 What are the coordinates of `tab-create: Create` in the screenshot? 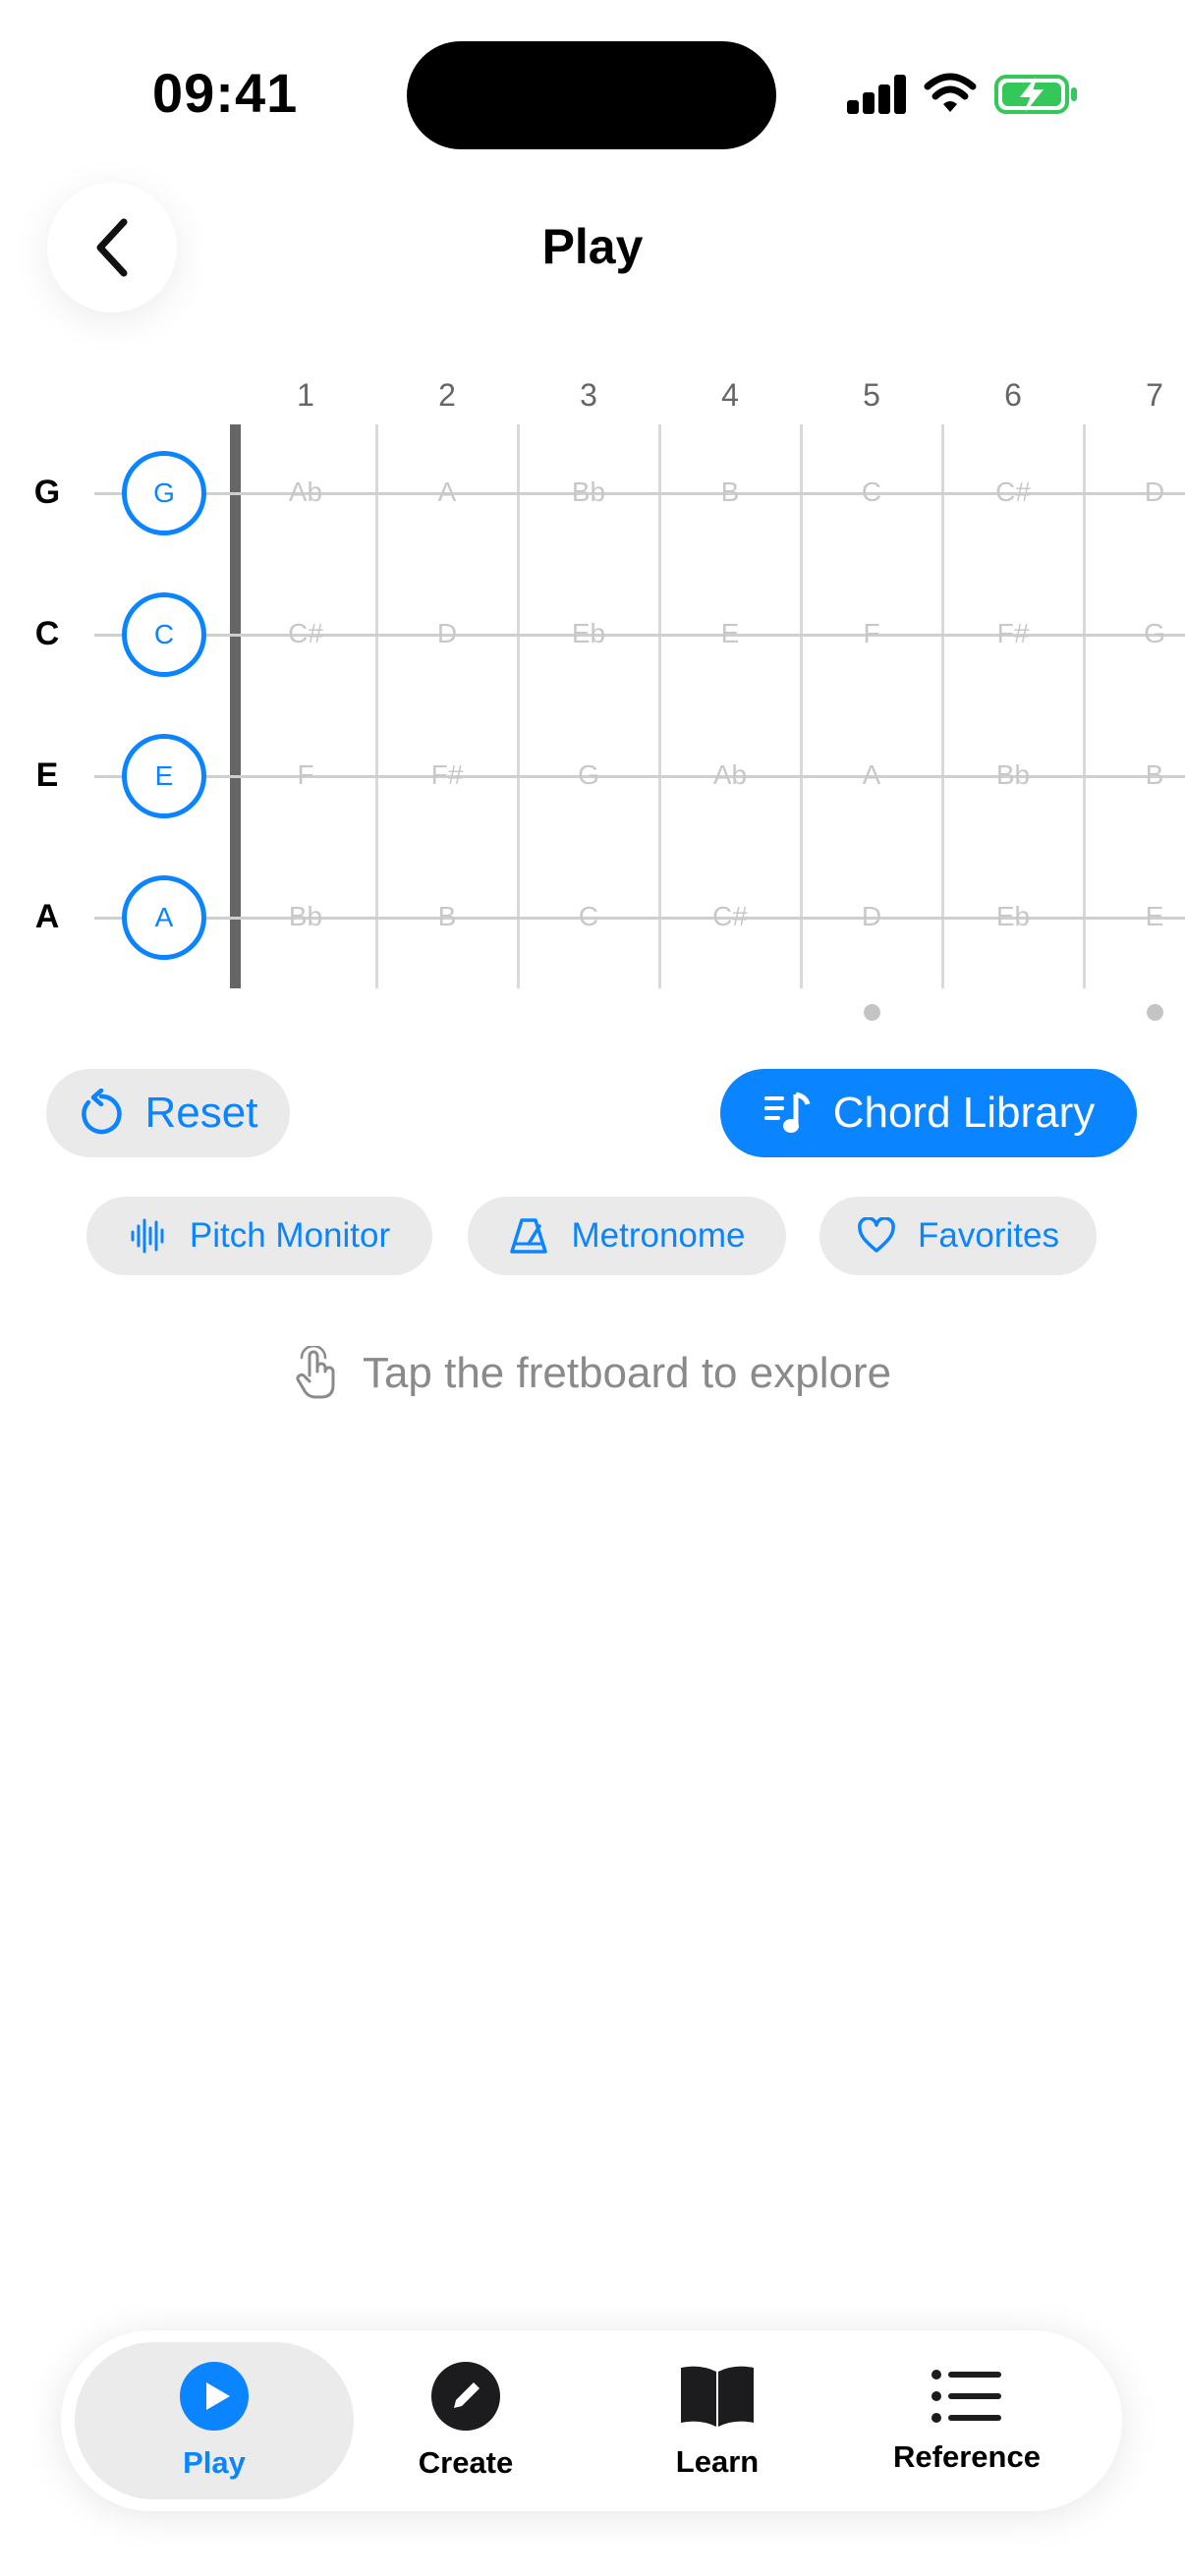 It's located at (466, 2420).